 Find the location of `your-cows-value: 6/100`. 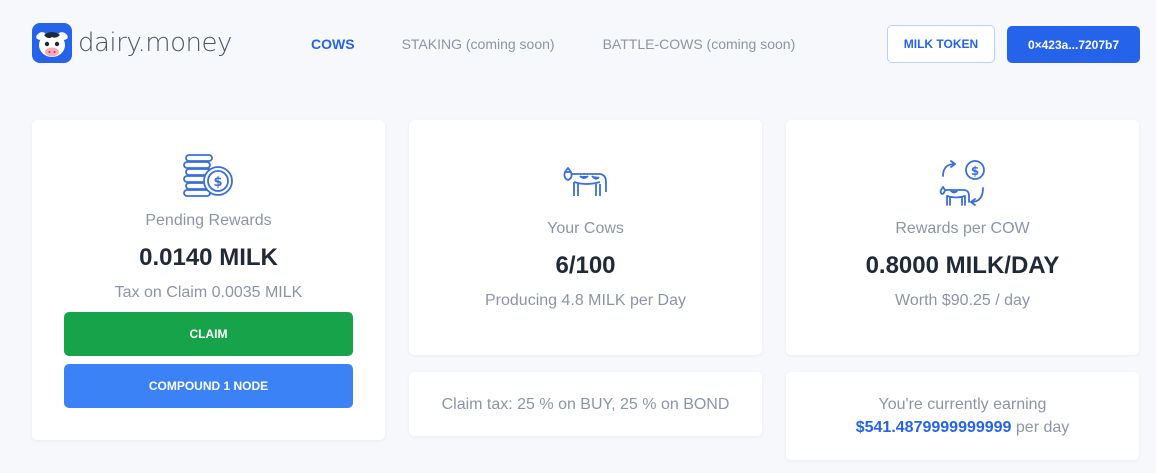

your-cows-value: 6/100 is located at coordinates (585, 265).